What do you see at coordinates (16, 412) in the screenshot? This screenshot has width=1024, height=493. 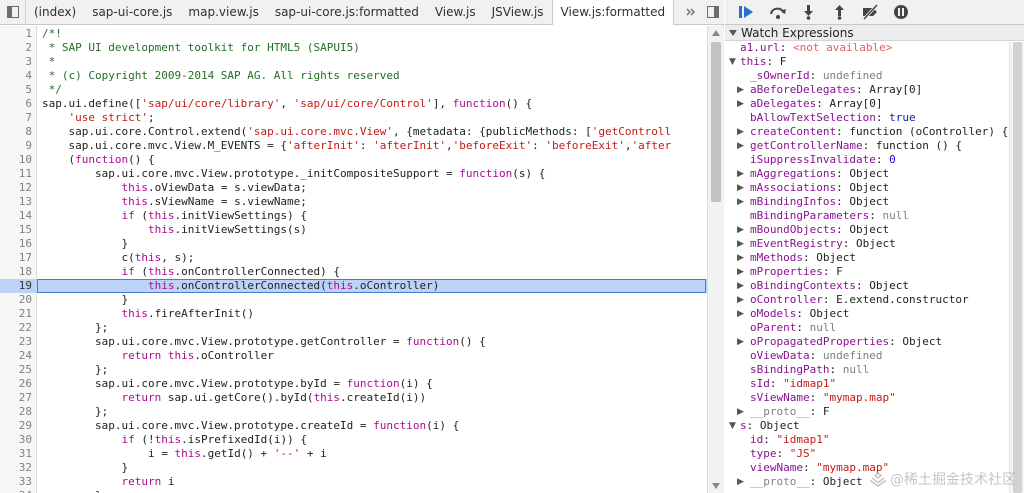 I see `line-number: 28` at bounding box center [16, 412].